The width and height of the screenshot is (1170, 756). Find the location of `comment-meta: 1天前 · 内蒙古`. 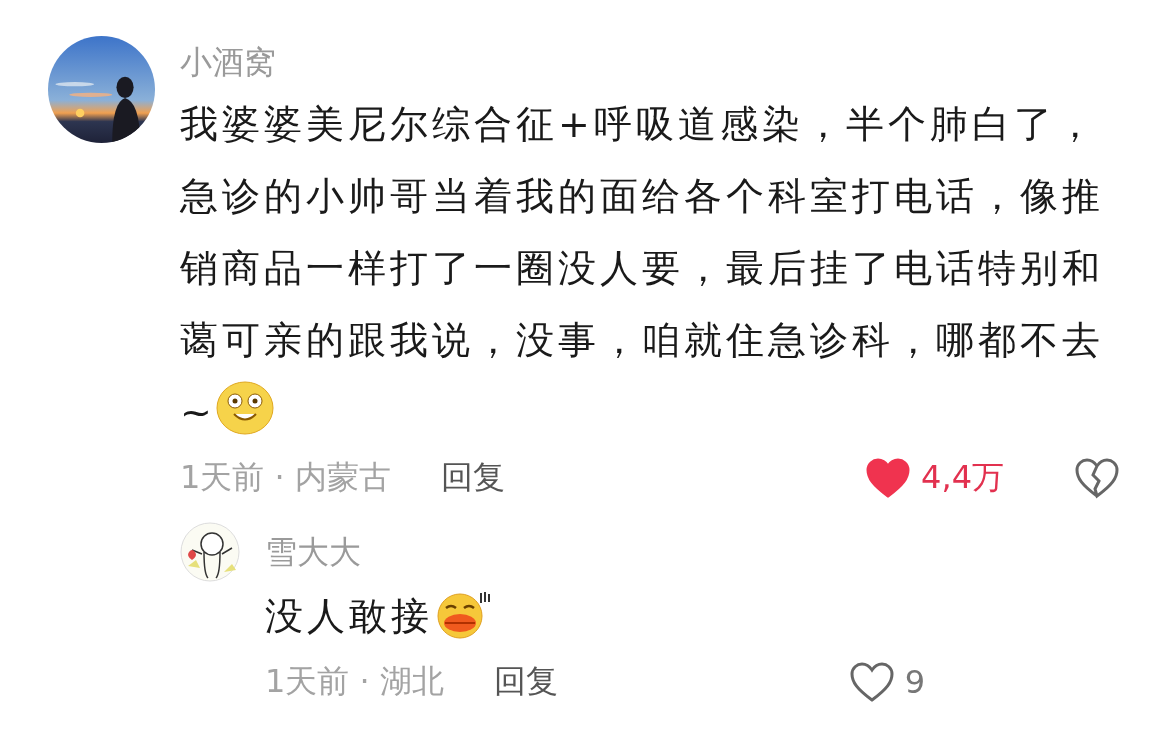

comment-meta: 1天前 · 内蒙古 is located at coordinates (285, 477).